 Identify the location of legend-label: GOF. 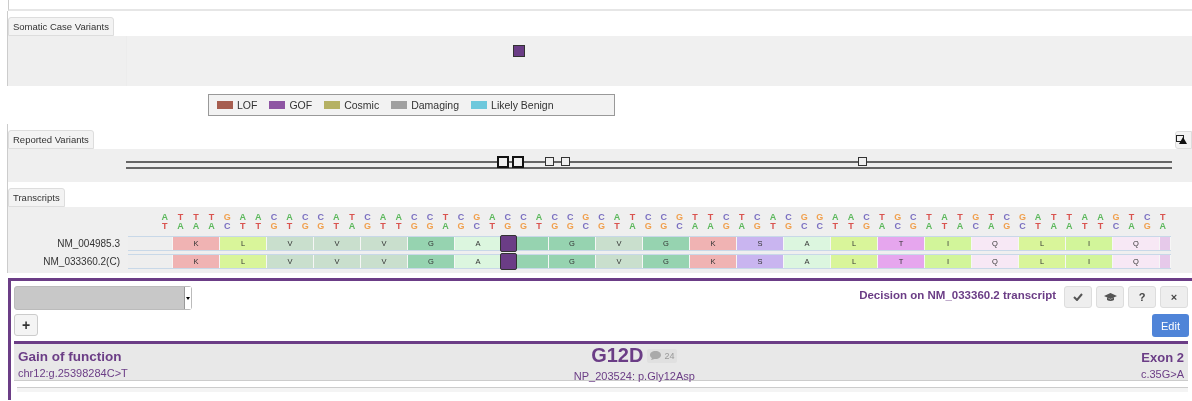
(301, 105).